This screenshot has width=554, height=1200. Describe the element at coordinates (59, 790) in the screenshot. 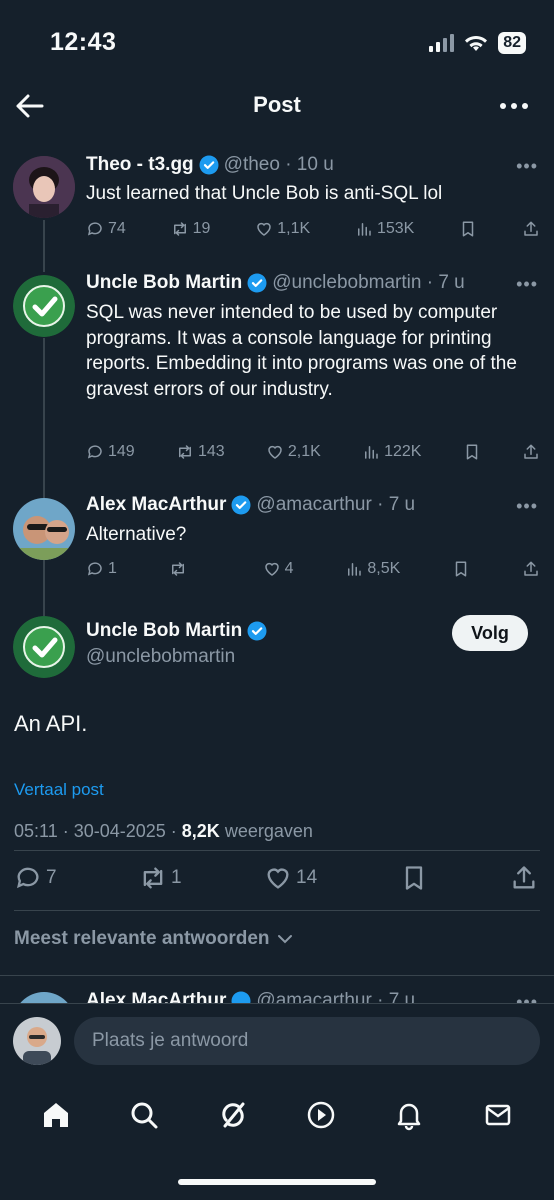

I see `translate-link: Vertaal post` at that location.